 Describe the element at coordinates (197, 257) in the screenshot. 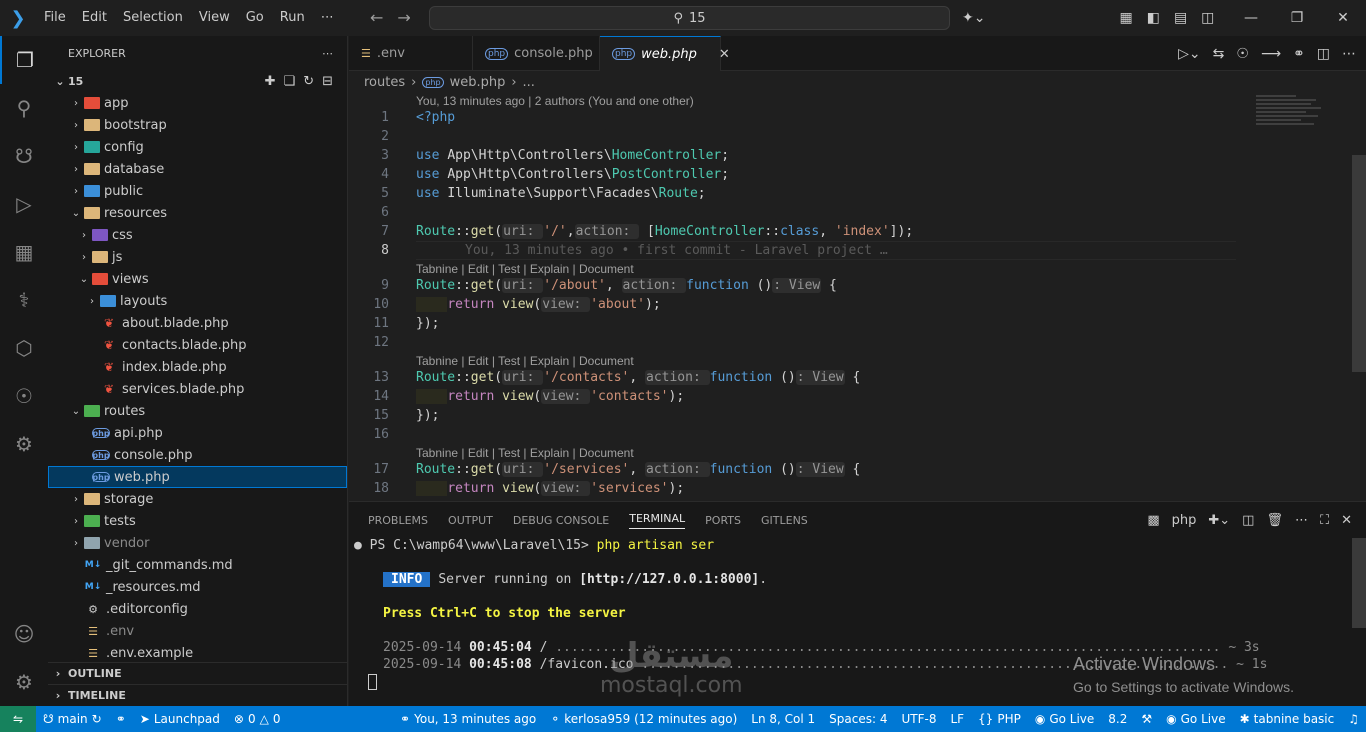

I see `tree-item: › js` at that location.